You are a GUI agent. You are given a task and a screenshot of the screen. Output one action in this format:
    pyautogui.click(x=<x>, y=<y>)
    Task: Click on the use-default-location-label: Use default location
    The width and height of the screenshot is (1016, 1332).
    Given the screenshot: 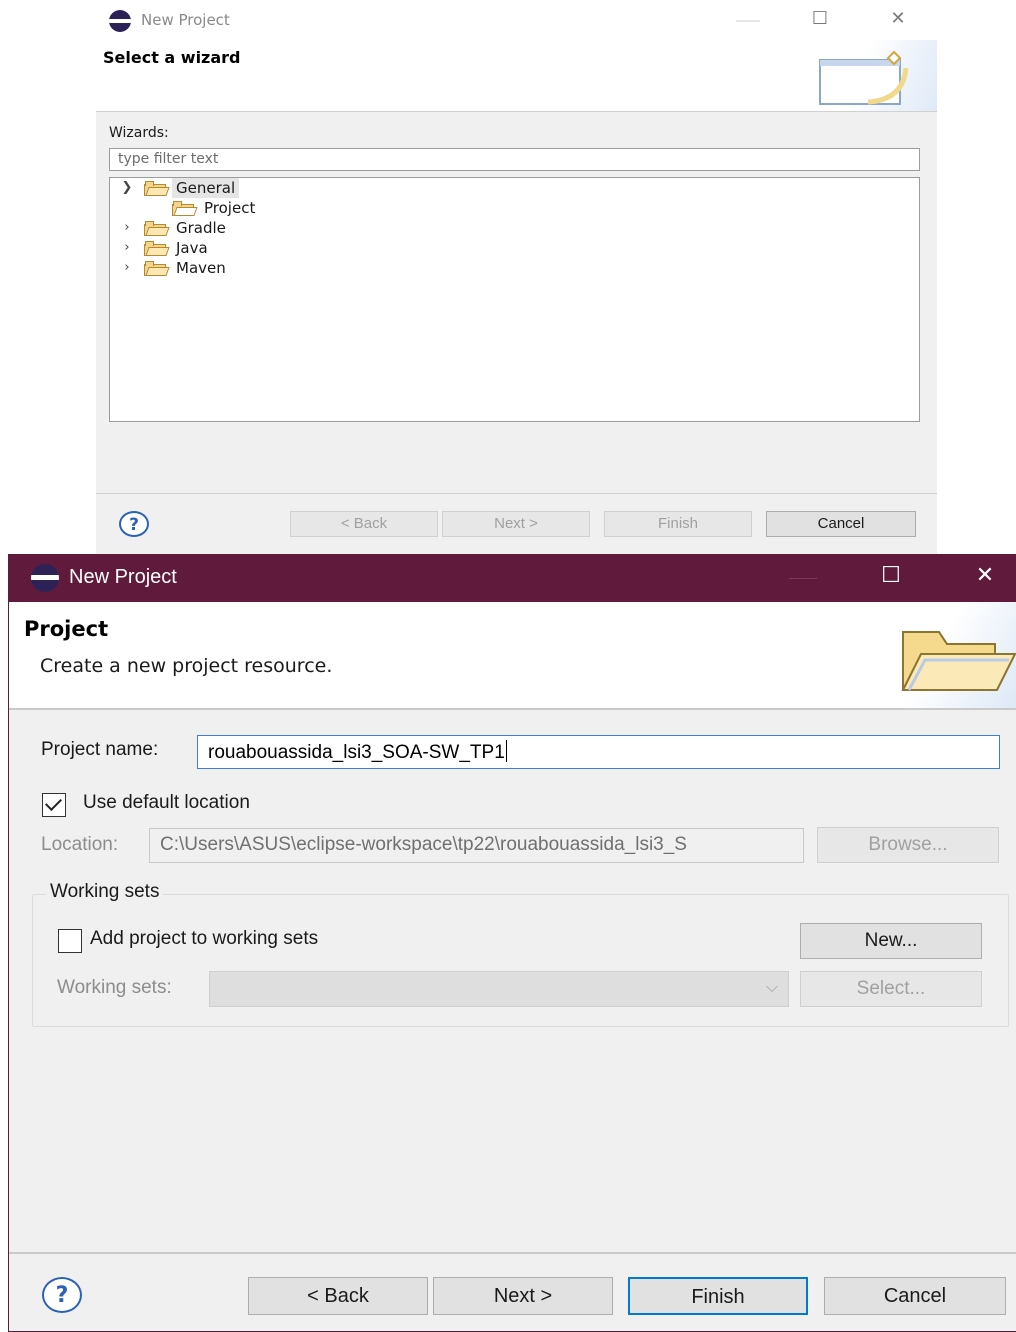 What is the action you would take?
    pyautogui.click(x=166, y=803)
    